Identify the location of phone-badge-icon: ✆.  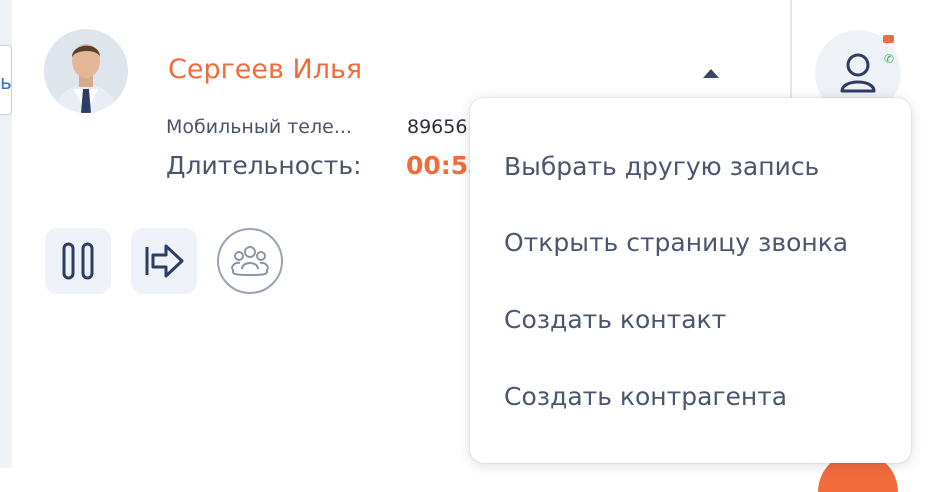
(889, 59).